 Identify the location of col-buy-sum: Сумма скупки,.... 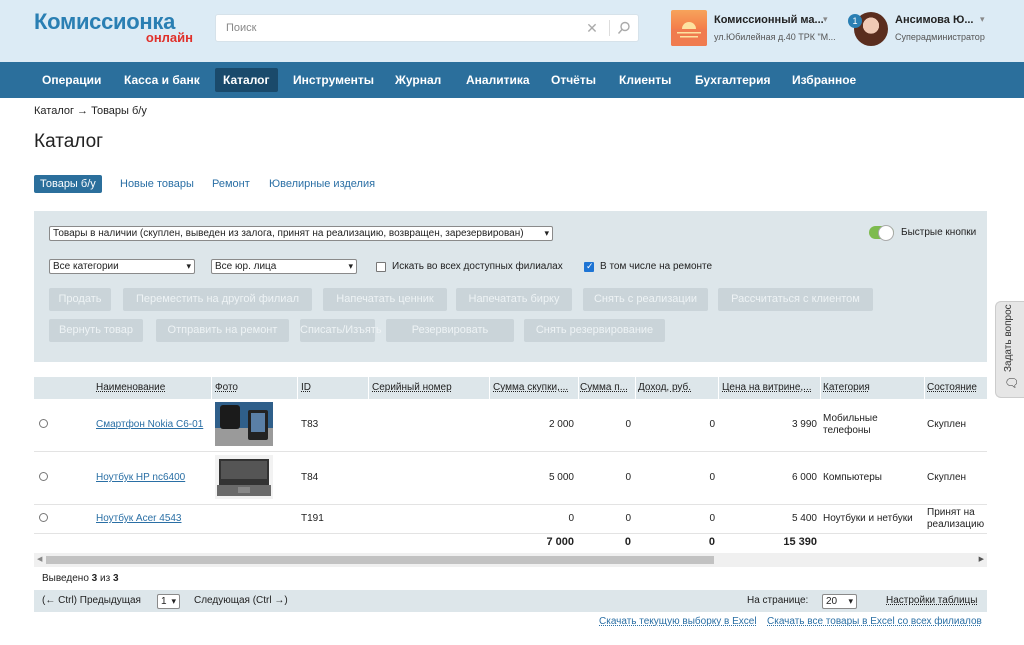
(534, 387).